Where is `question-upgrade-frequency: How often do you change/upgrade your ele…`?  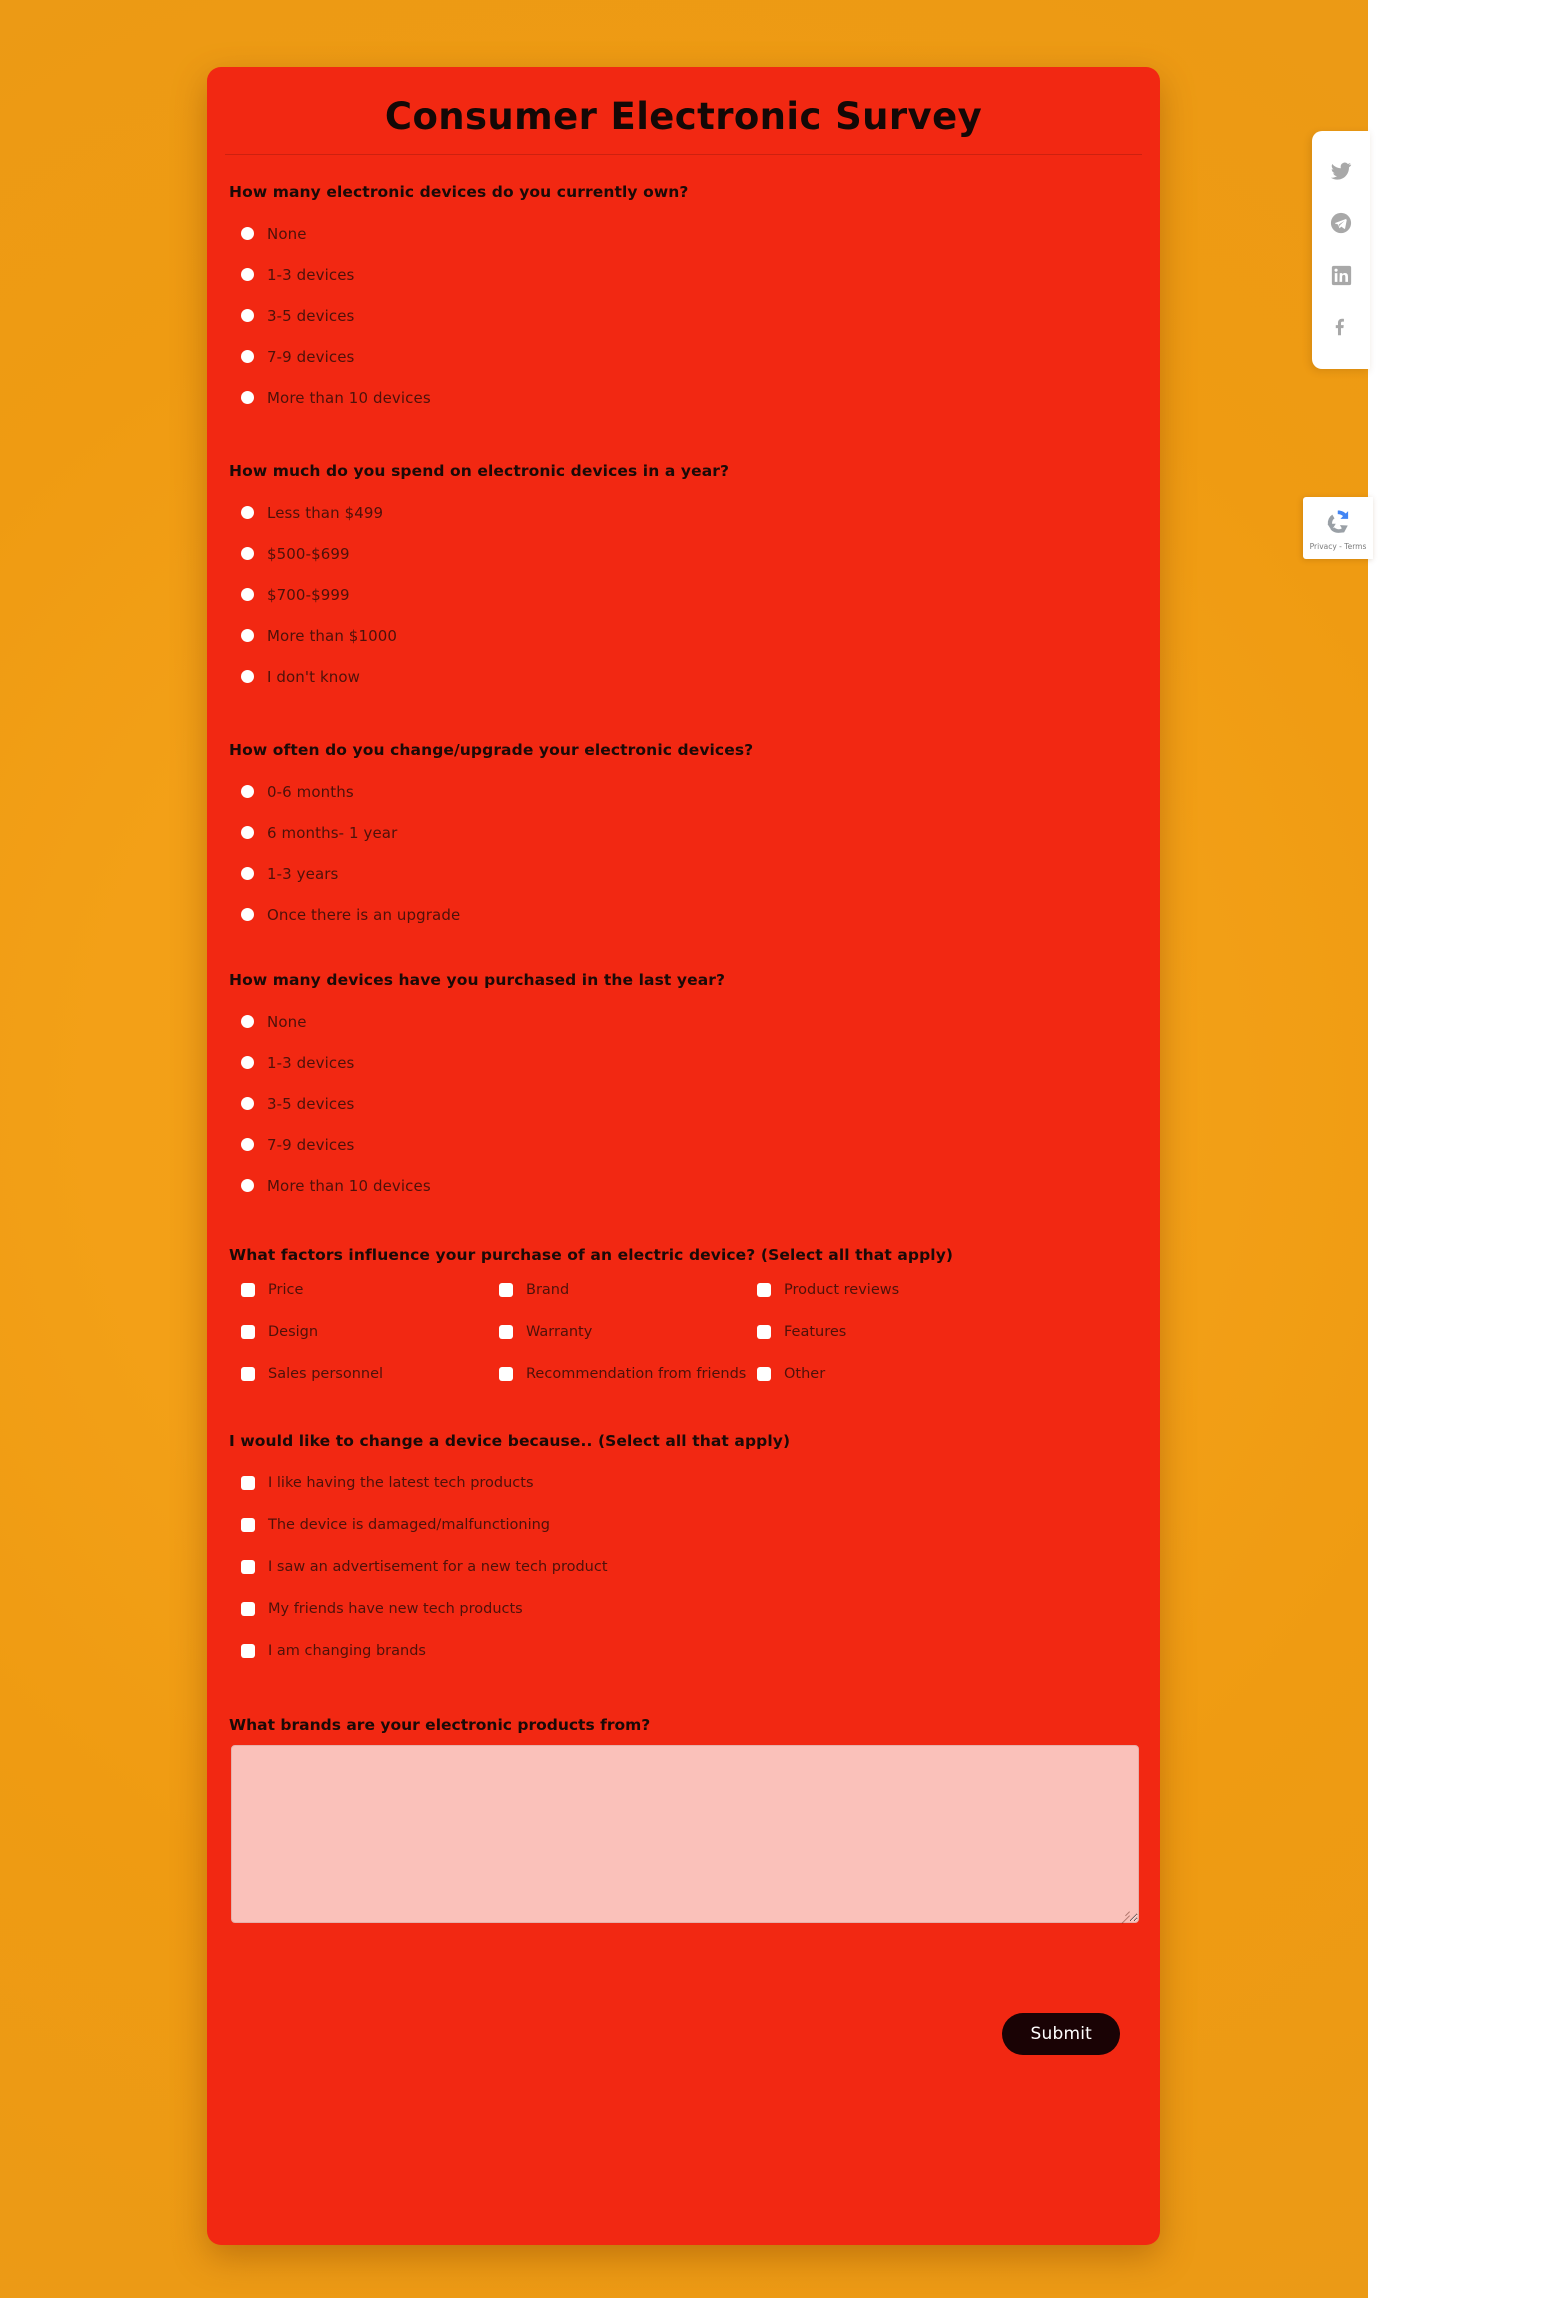 question-upgrade-frequency: How often do you change/upgrade your ele… is located at coordinates (683, 838).